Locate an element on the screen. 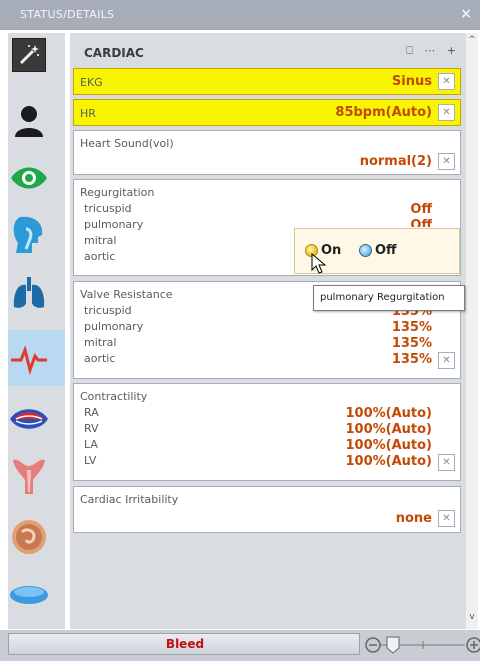 The image size is (480, 661). cardiac-irritability-reset-button: ✕ is located at coordinates (446, 518).